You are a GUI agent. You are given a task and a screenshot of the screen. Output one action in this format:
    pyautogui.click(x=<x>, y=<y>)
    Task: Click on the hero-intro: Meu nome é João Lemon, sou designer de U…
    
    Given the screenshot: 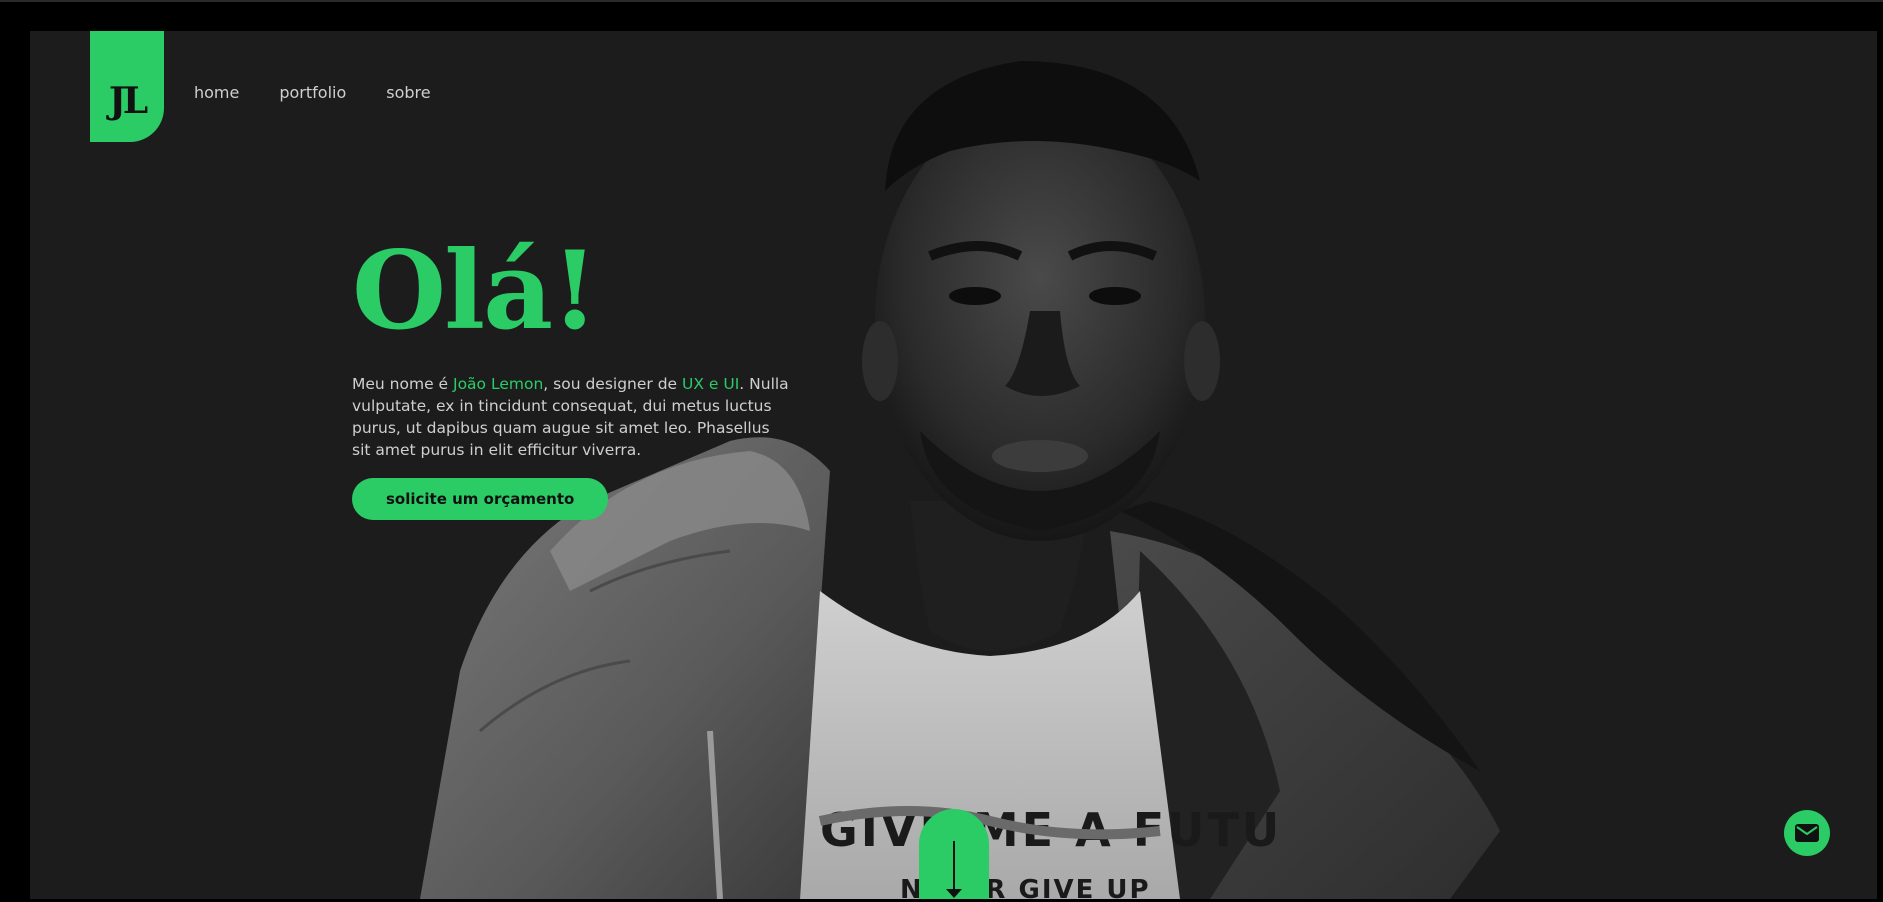 What is the action you would take?
    pyautogui.click(x=572, y=417)
    